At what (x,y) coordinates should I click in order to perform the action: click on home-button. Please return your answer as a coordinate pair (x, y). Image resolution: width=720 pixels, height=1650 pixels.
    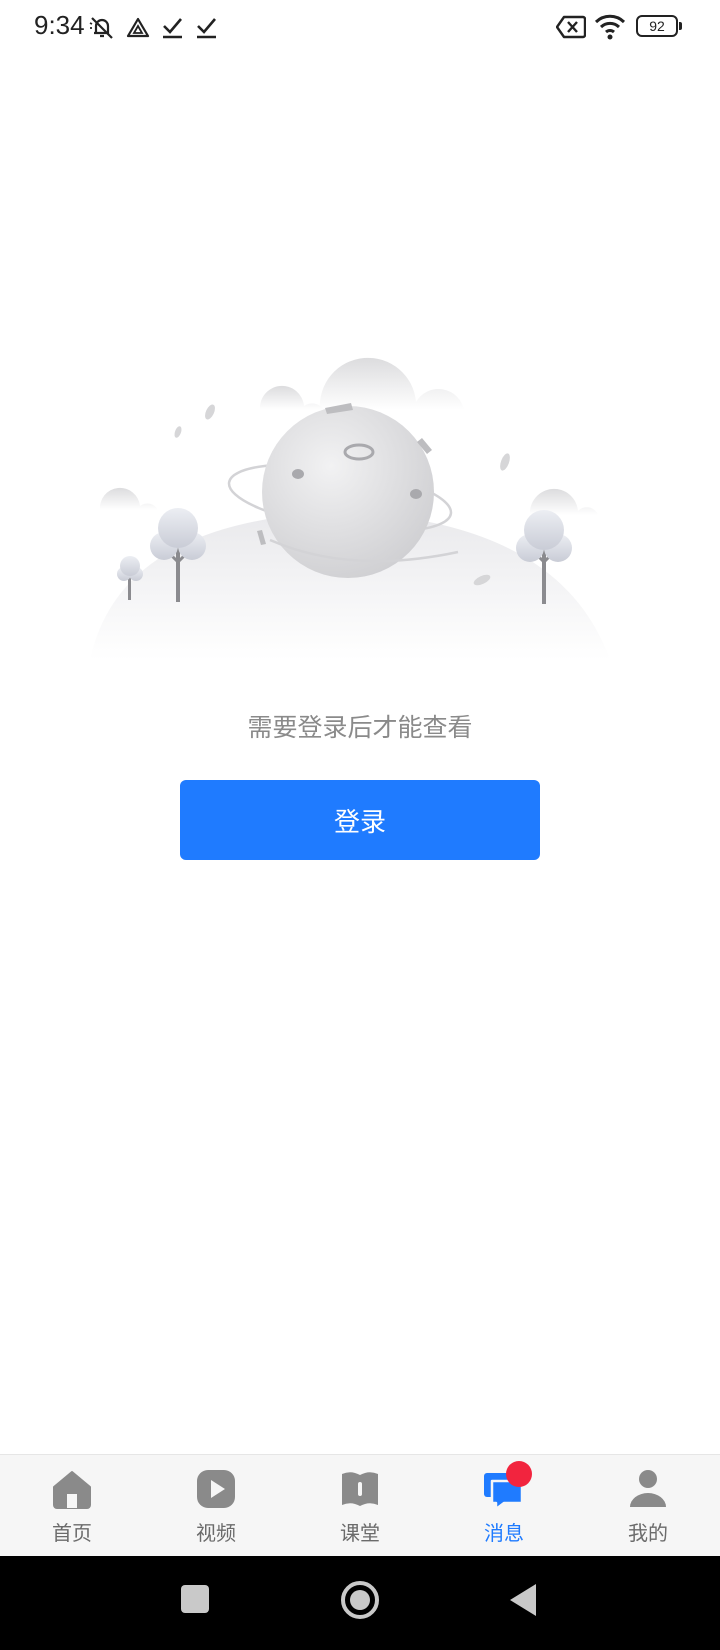
    Looking at the image, I should click on (360, 1600).